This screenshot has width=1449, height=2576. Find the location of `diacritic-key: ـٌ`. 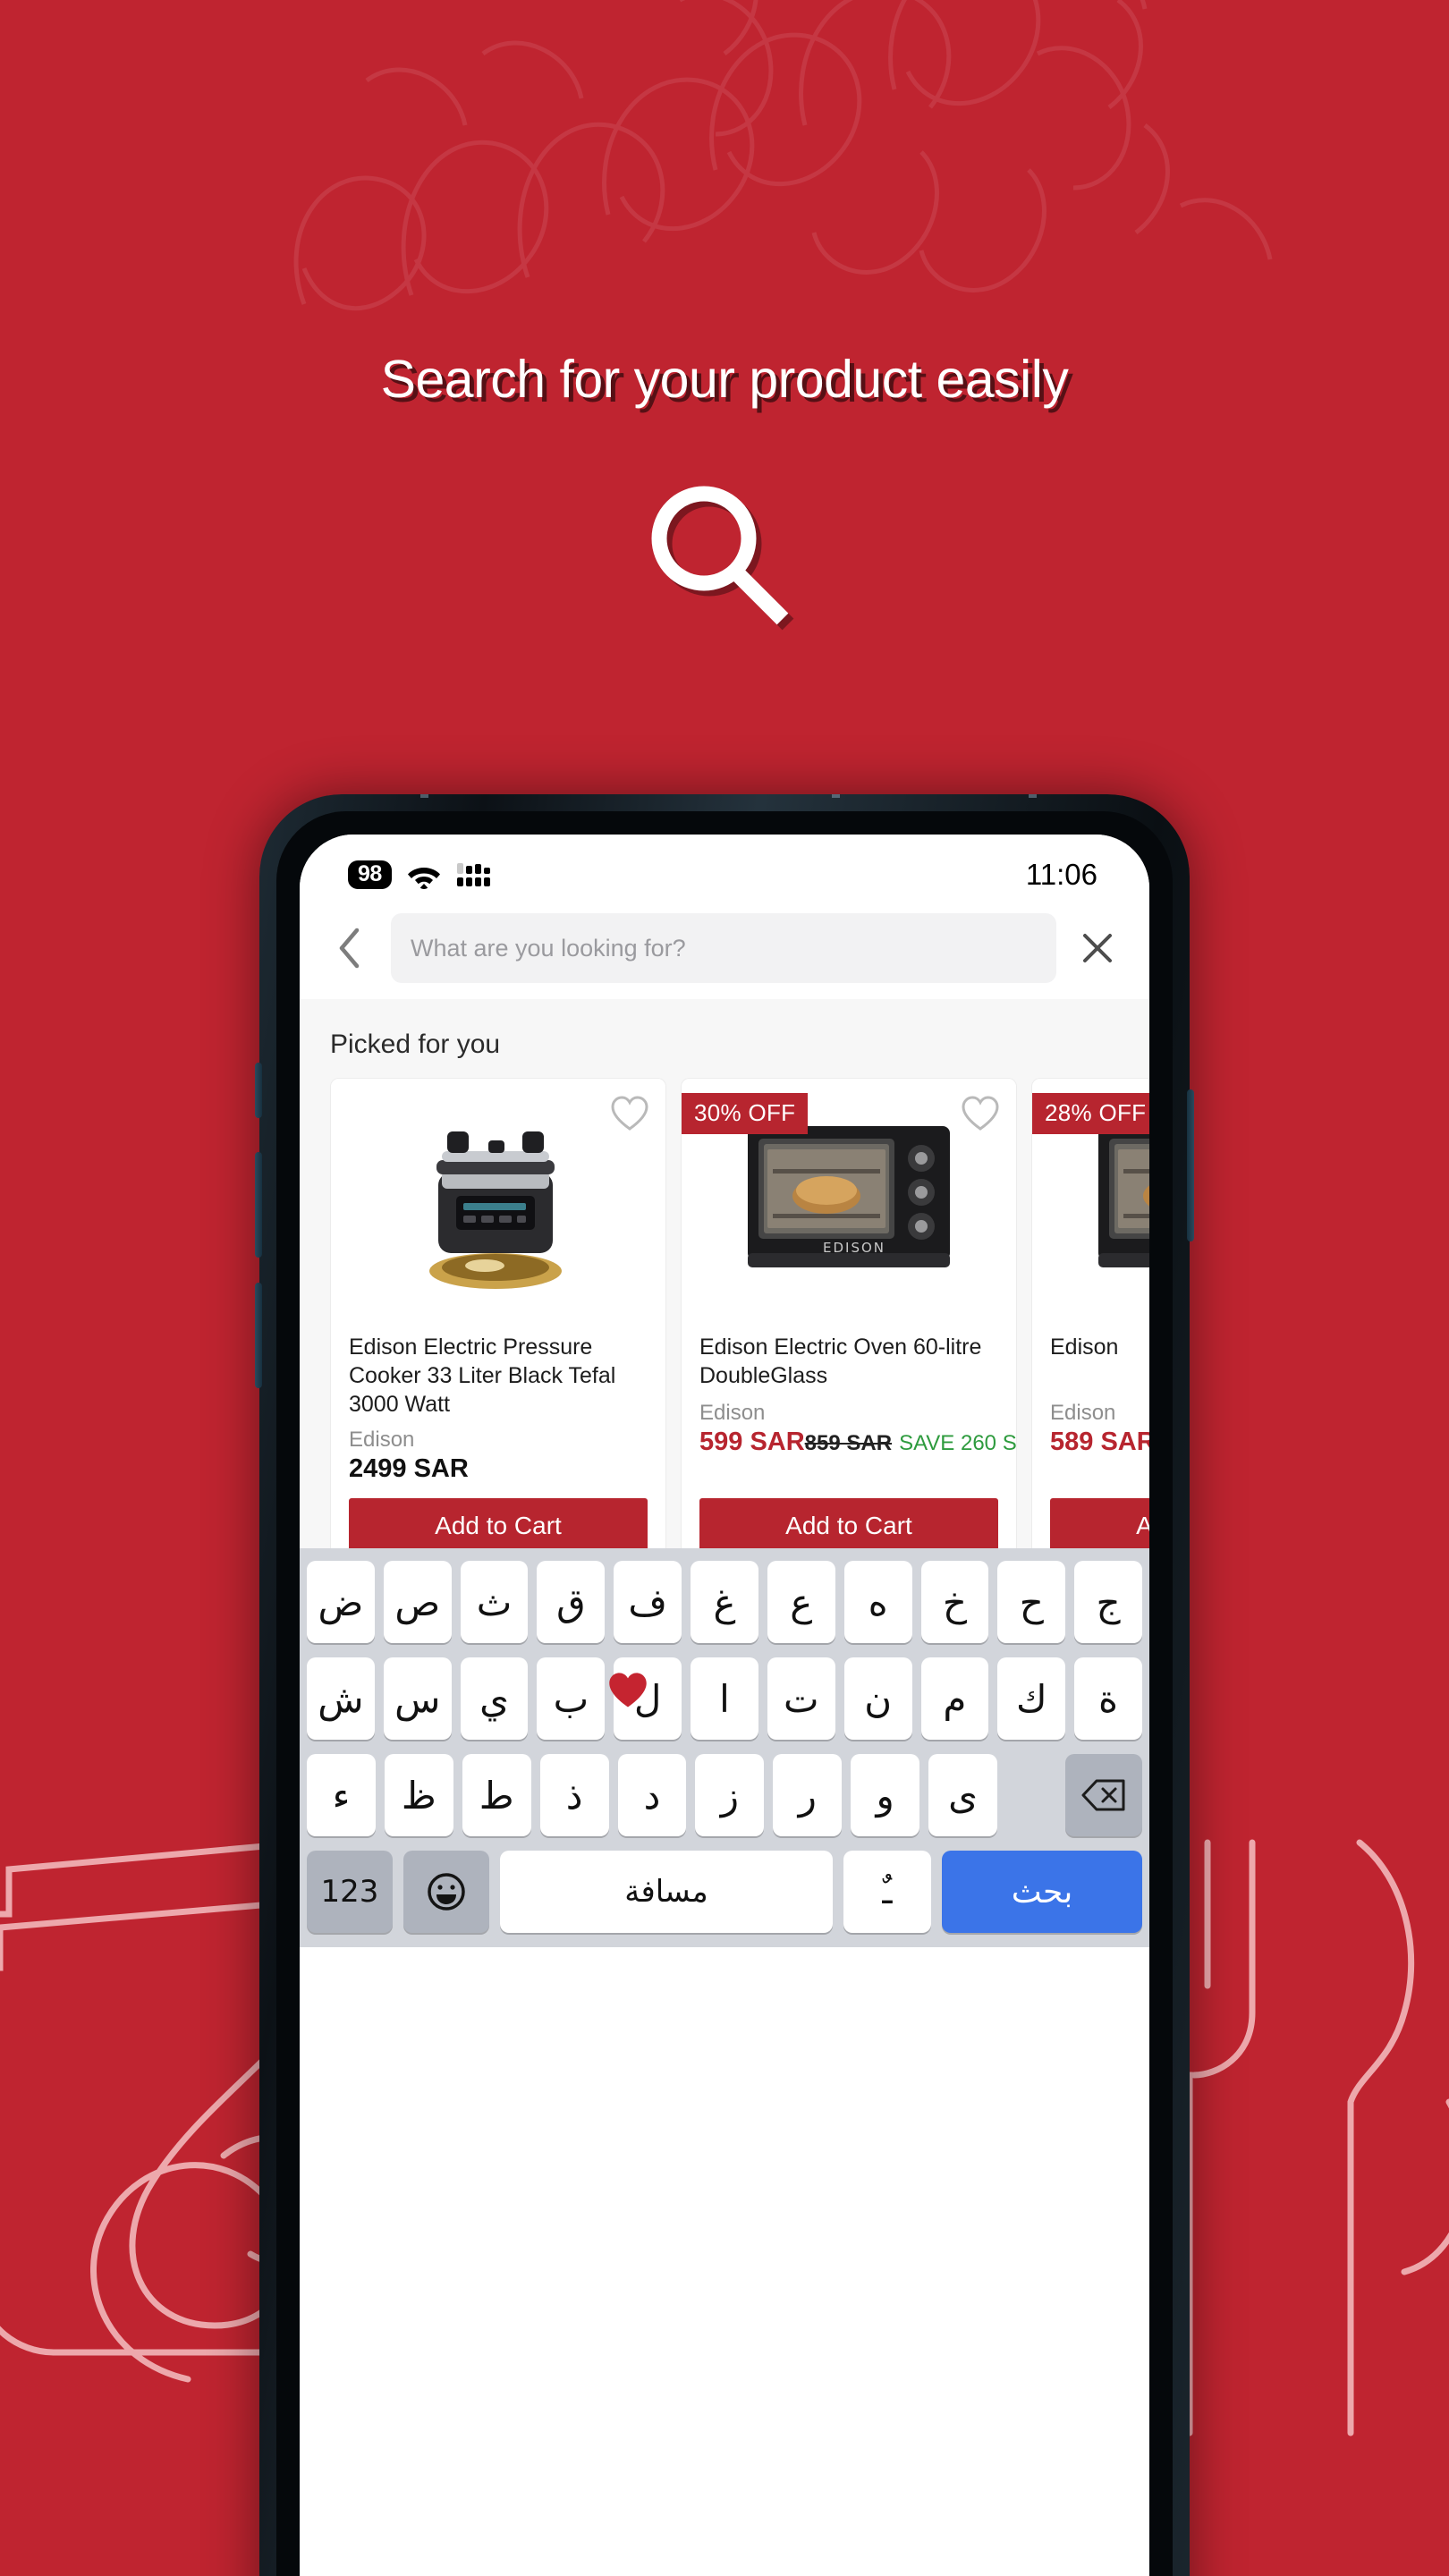

diacritic-key: ـٌ is located at coordinates (887, 1892).